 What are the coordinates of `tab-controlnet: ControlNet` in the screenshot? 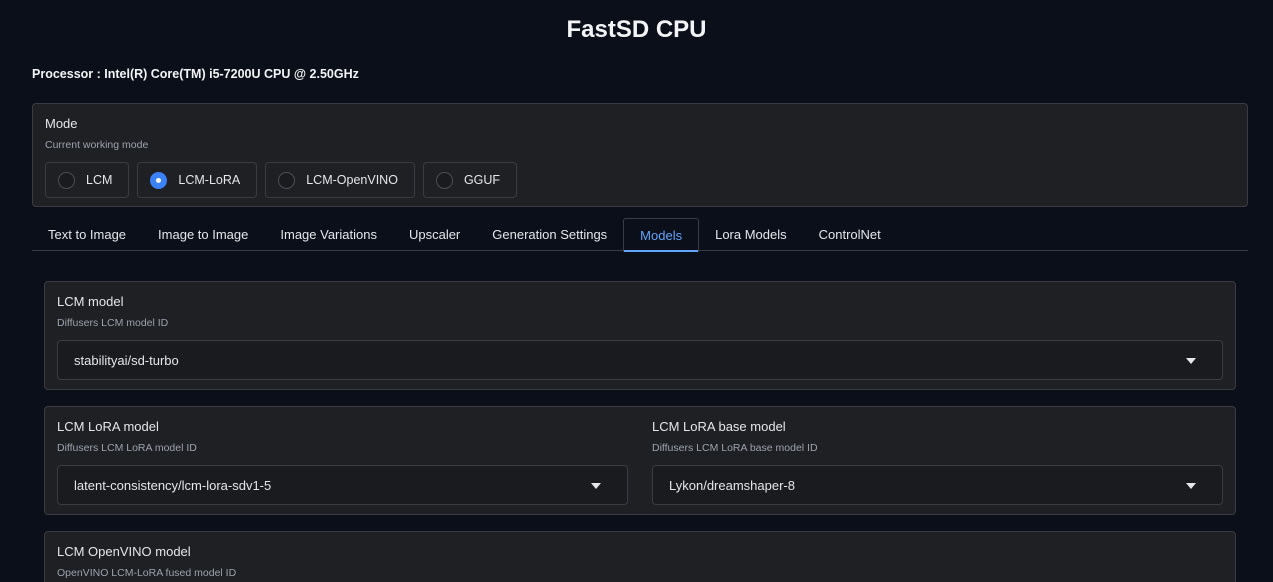 It's located at (850, 234).